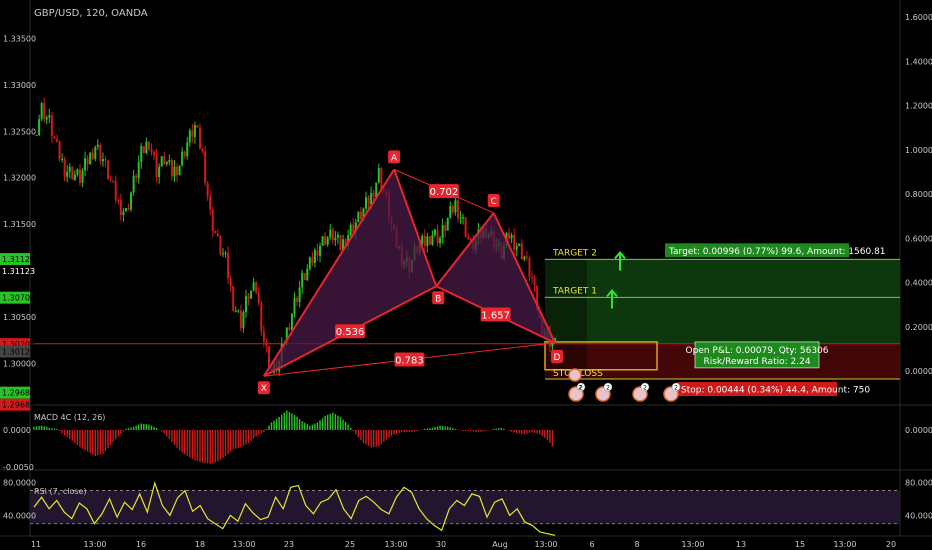 The height and width of the screenshot is (550, 932). What do you see at coordinates (918, 430) in the screenshot?
I see `macd-right-tick: 0.0000` at bounding box center [918, 430].